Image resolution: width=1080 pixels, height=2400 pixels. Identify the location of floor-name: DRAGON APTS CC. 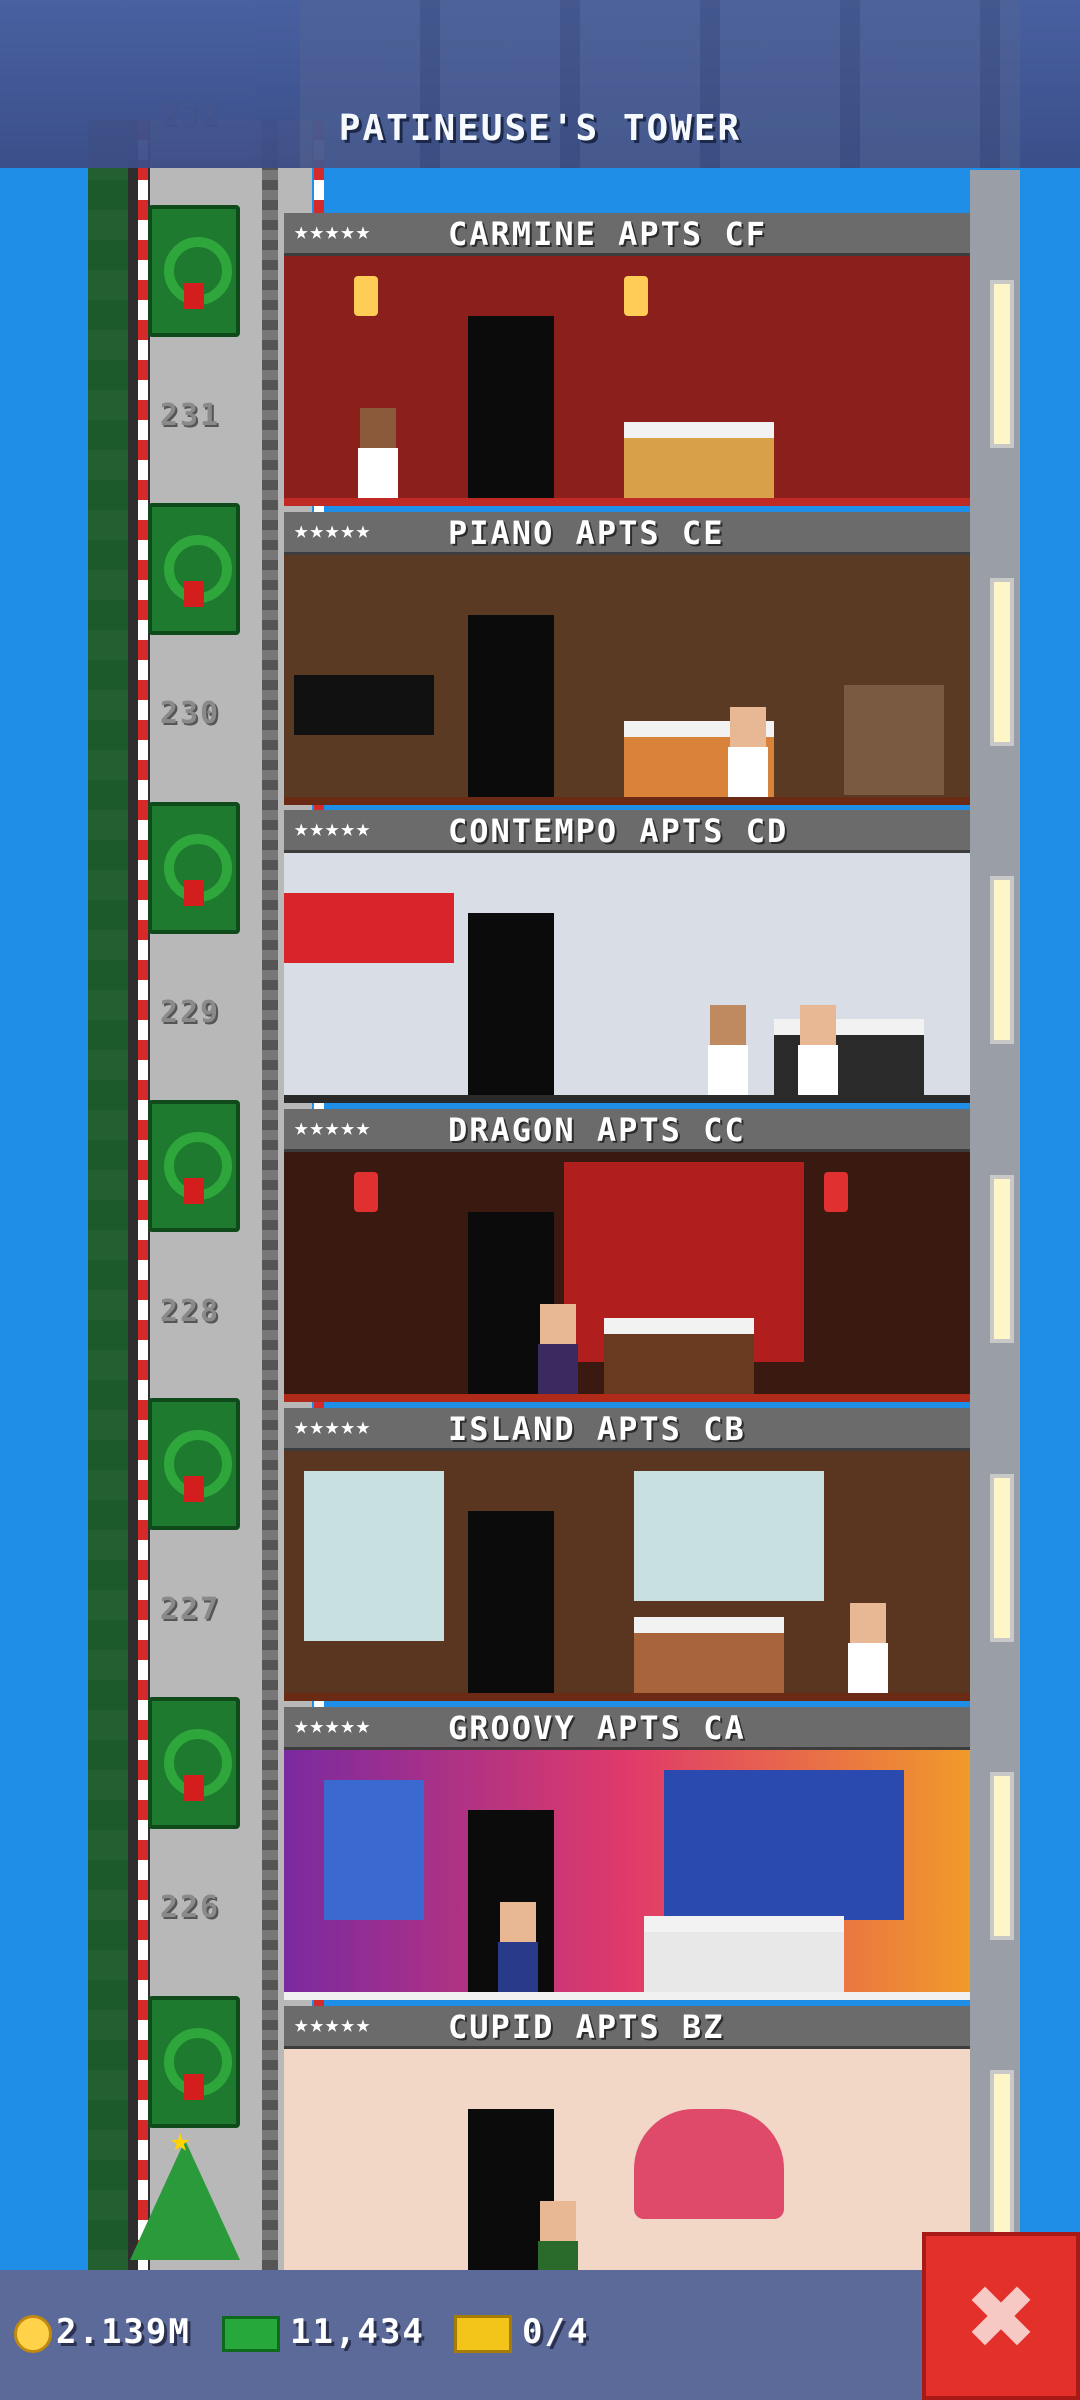
(597, 1130).